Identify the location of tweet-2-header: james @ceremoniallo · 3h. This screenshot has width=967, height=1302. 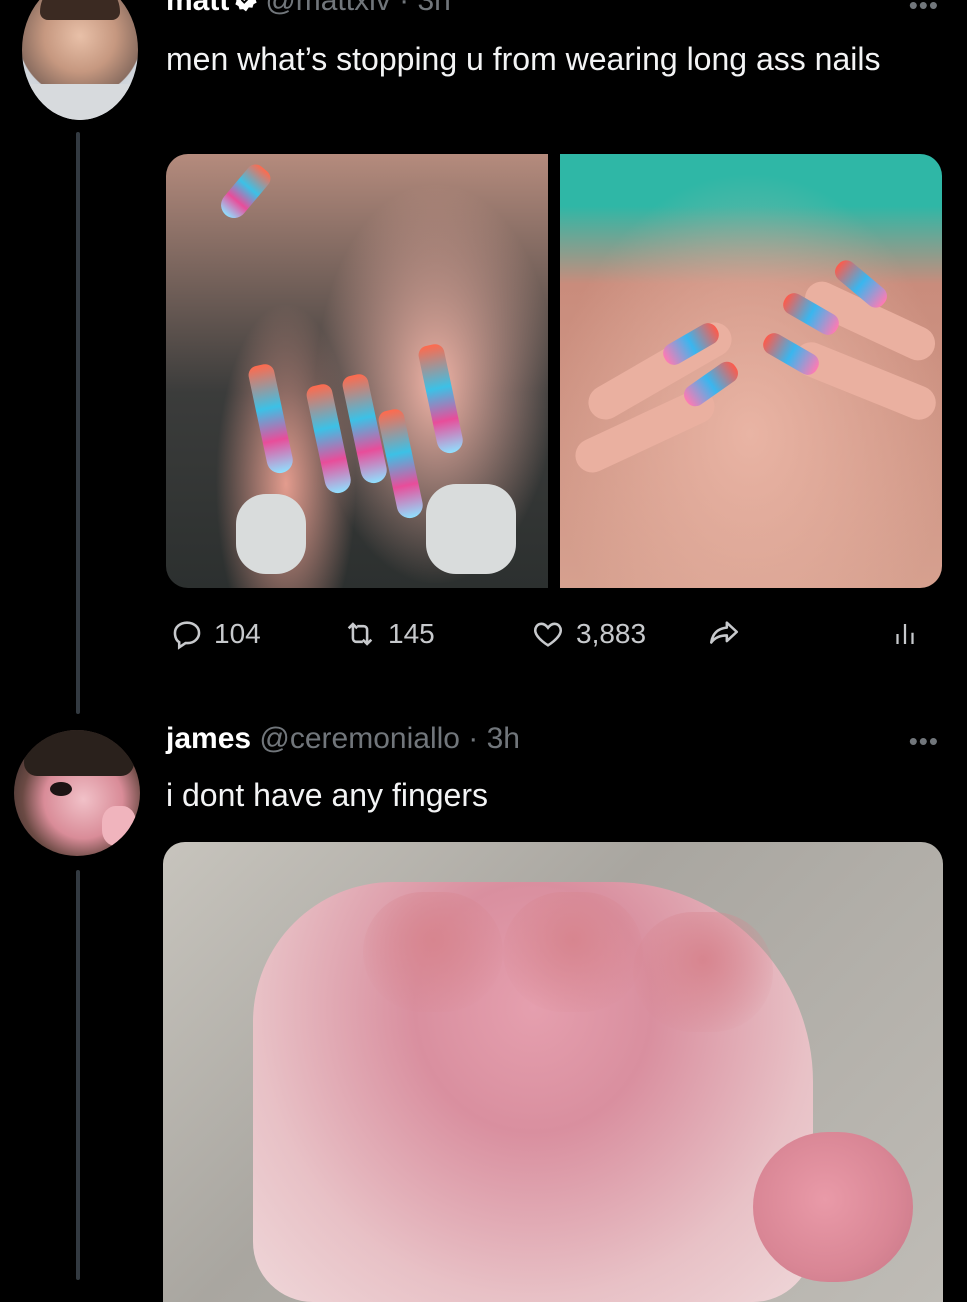
(343, 739).